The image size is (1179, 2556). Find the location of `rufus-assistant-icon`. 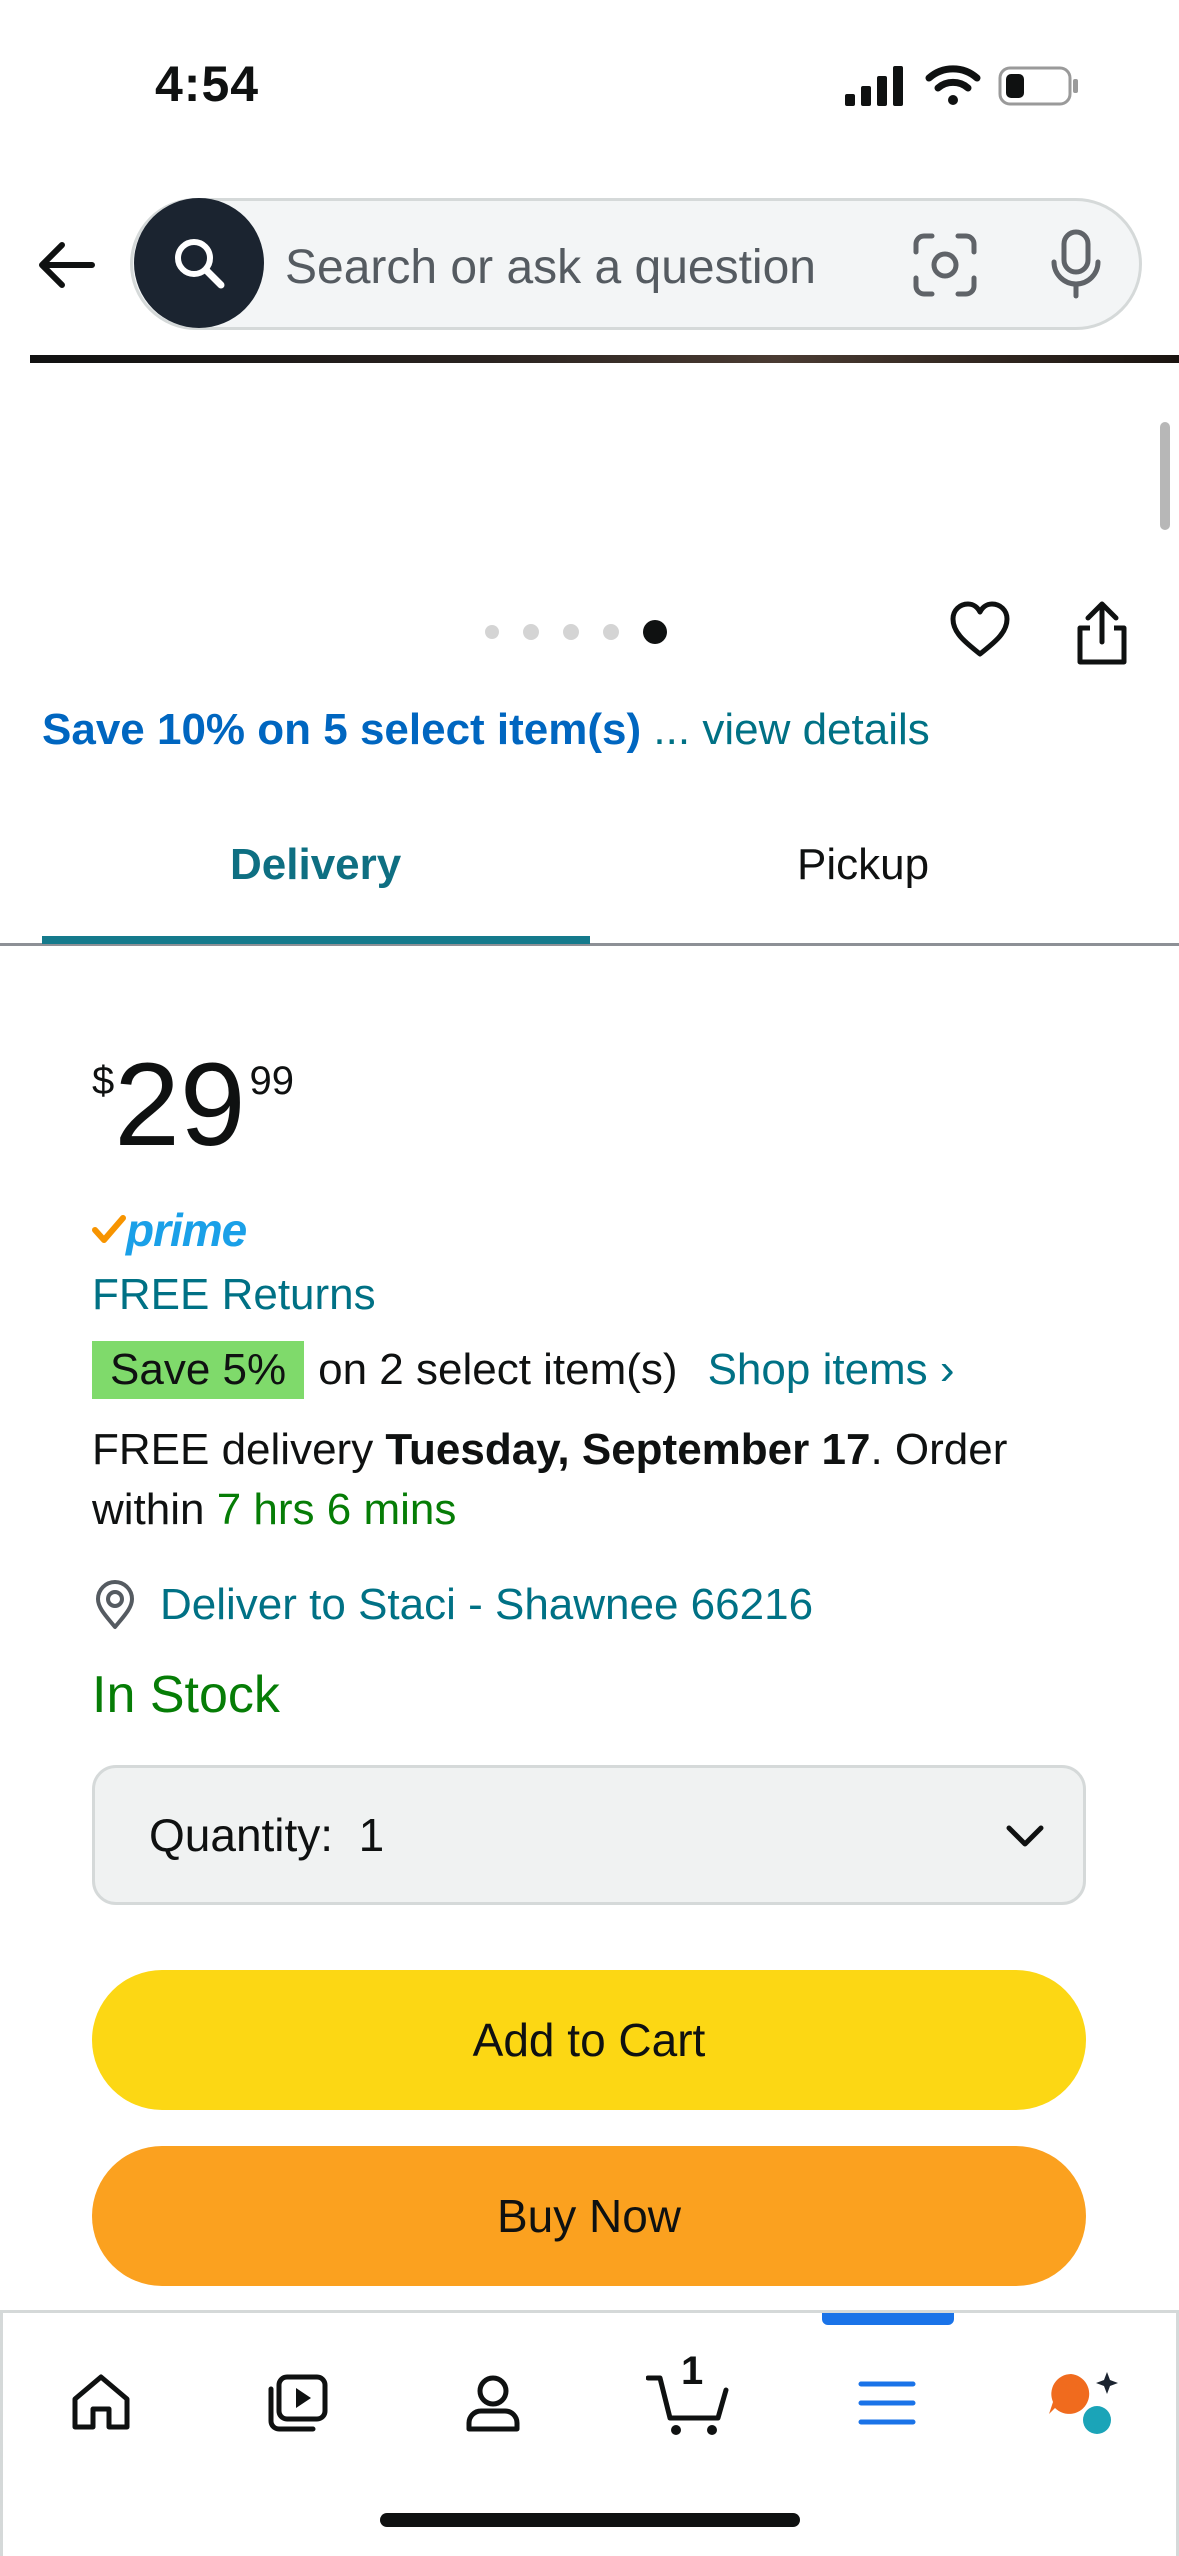

rufus-assistant-icon is located at coordinates (1083, 2403).